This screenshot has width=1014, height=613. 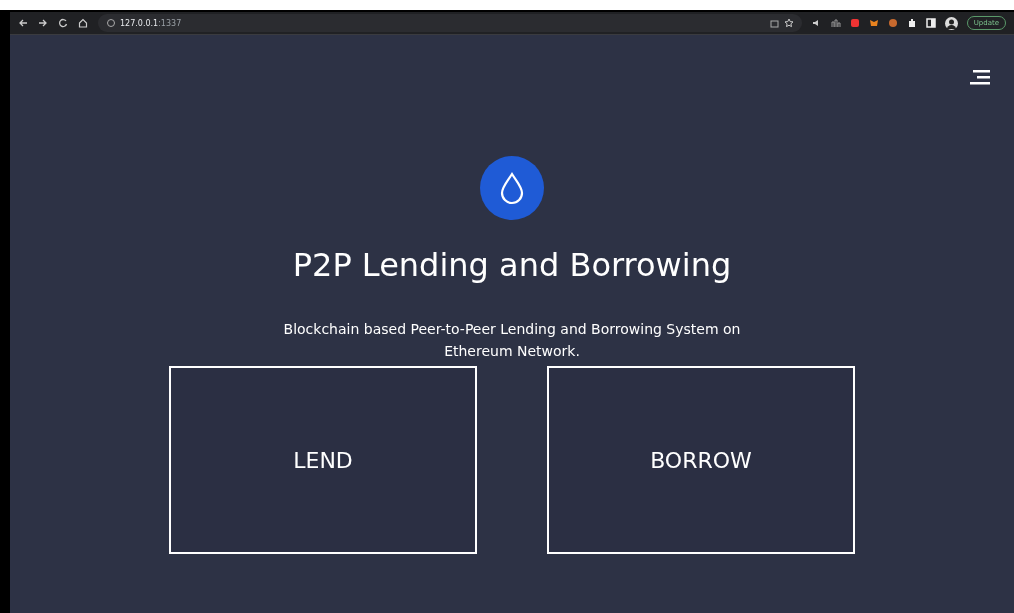 What do you see at coordinates (111, 23) in the screenshot?
I see `info-icon` at bounding box center [111, 23].